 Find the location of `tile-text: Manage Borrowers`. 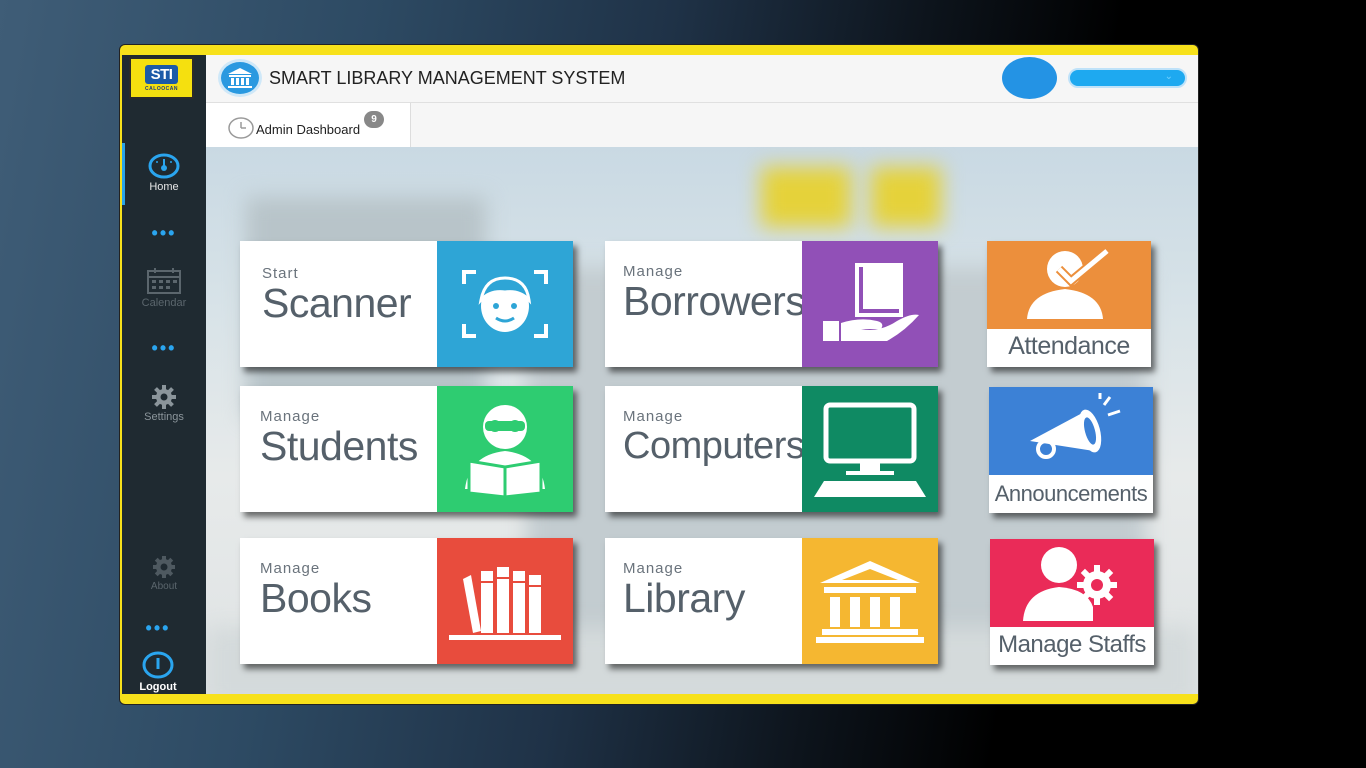

tile-text: Manage Borrowers is located at coordinates (714, 293).